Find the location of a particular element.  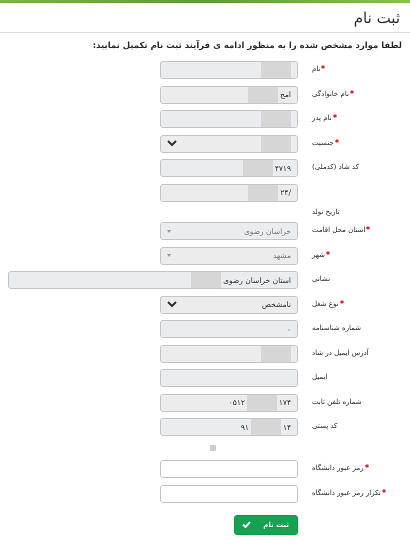

square-mark is located at coordinates (213, 447).